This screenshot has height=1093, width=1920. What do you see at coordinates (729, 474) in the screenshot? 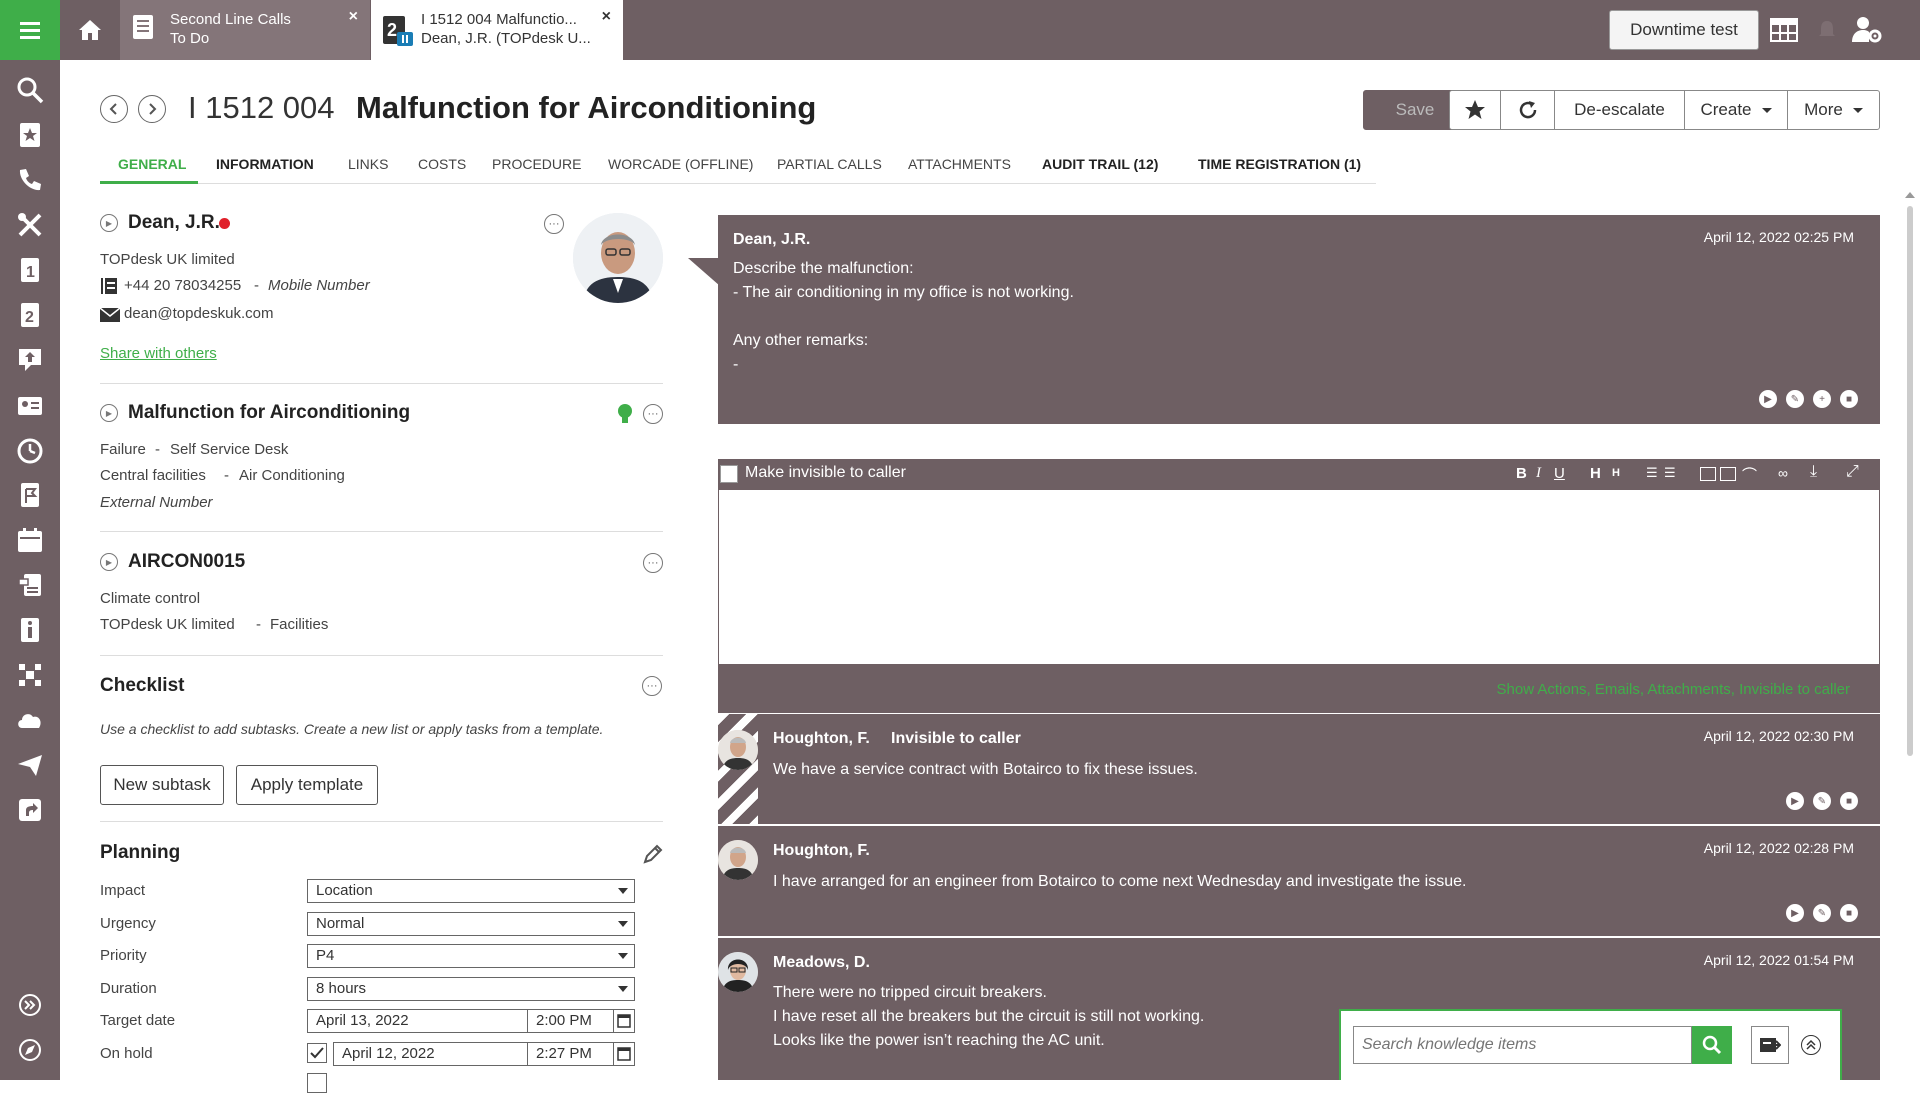
I see `invisible-checkbox` at bounding box center [729, 474].